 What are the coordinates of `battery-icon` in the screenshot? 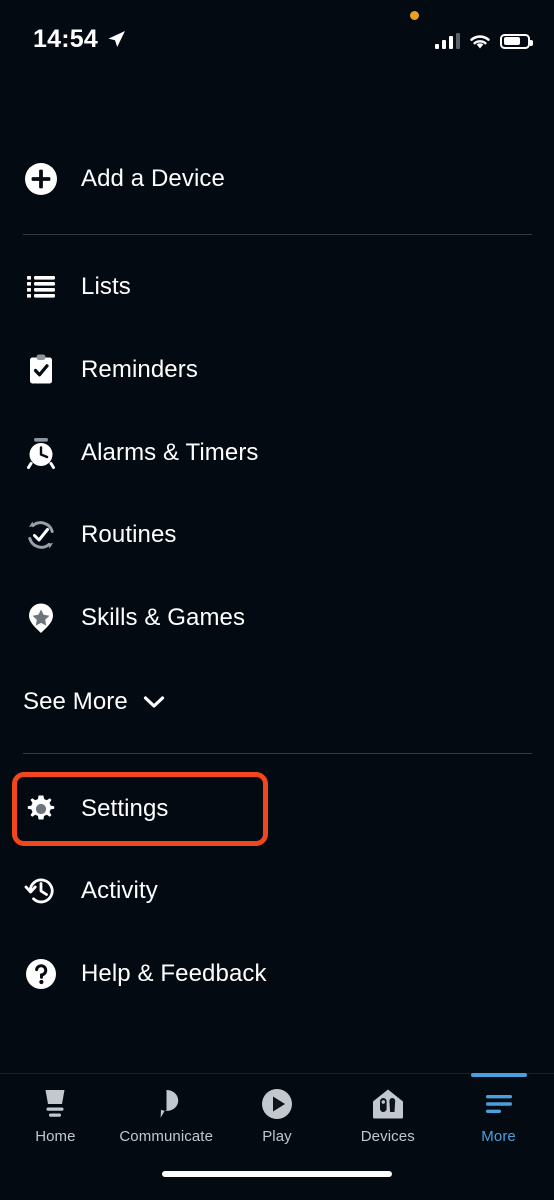 It's located at (516, 41).